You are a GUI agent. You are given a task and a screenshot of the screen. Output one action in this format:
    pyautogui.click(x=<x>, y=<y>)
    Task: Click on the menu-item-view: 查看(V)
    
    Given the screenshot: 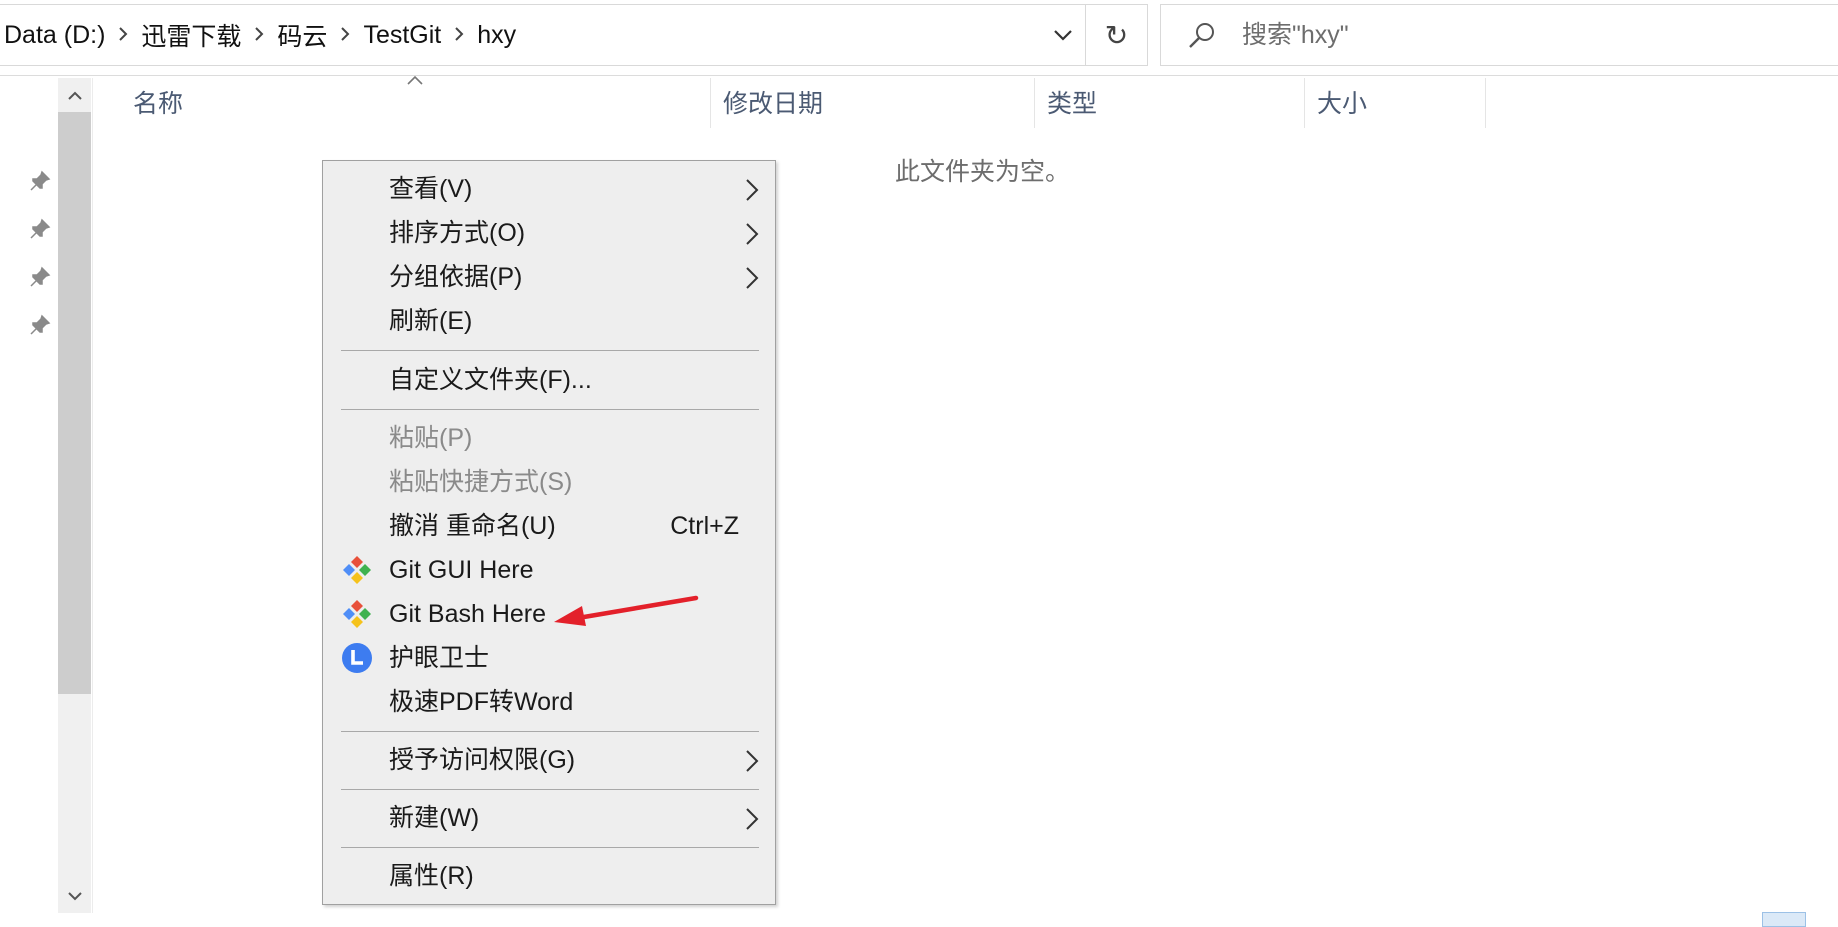 What is the action you would take?
    pyautogui.click(x=549, y=189)
    